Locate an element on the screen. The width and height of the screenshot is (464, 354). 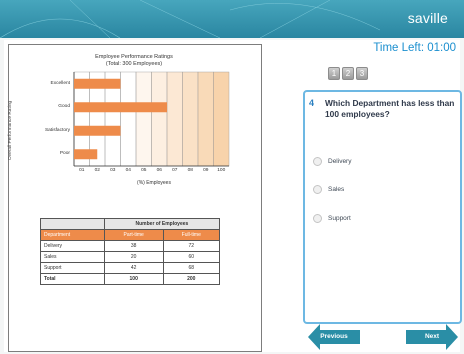
chart-title-text: Employee Performance Ratings is located at coordinates (134, 57).